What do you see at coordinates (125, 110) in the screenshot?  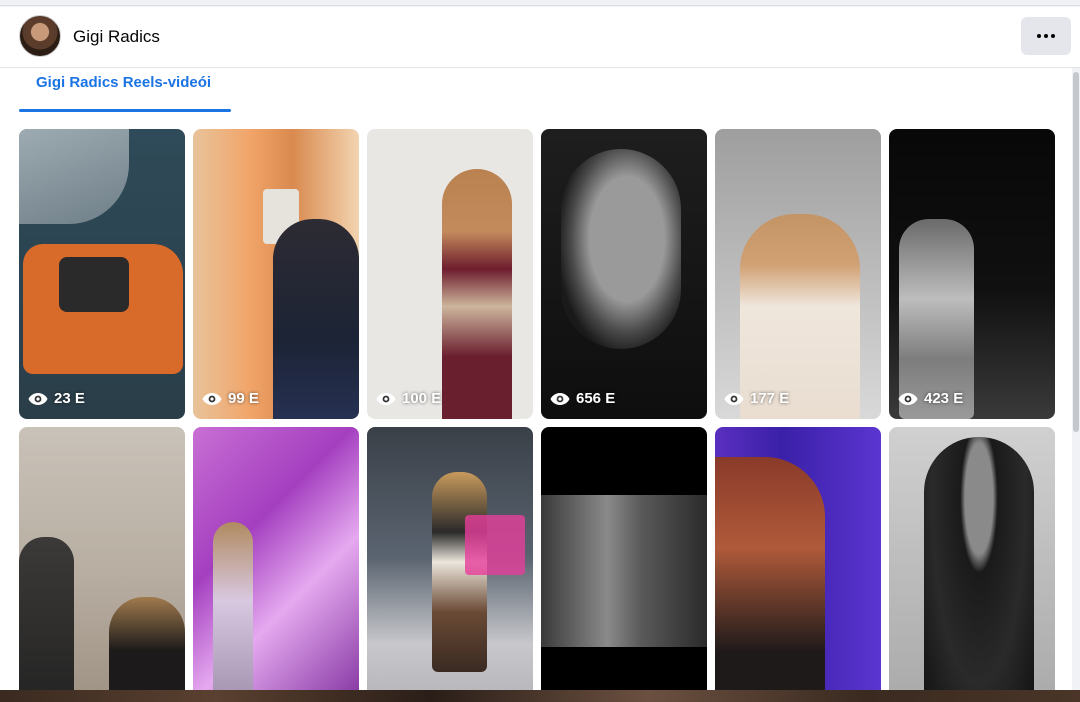 I see `active-tab-indicator` at bounding box center [125, 110].